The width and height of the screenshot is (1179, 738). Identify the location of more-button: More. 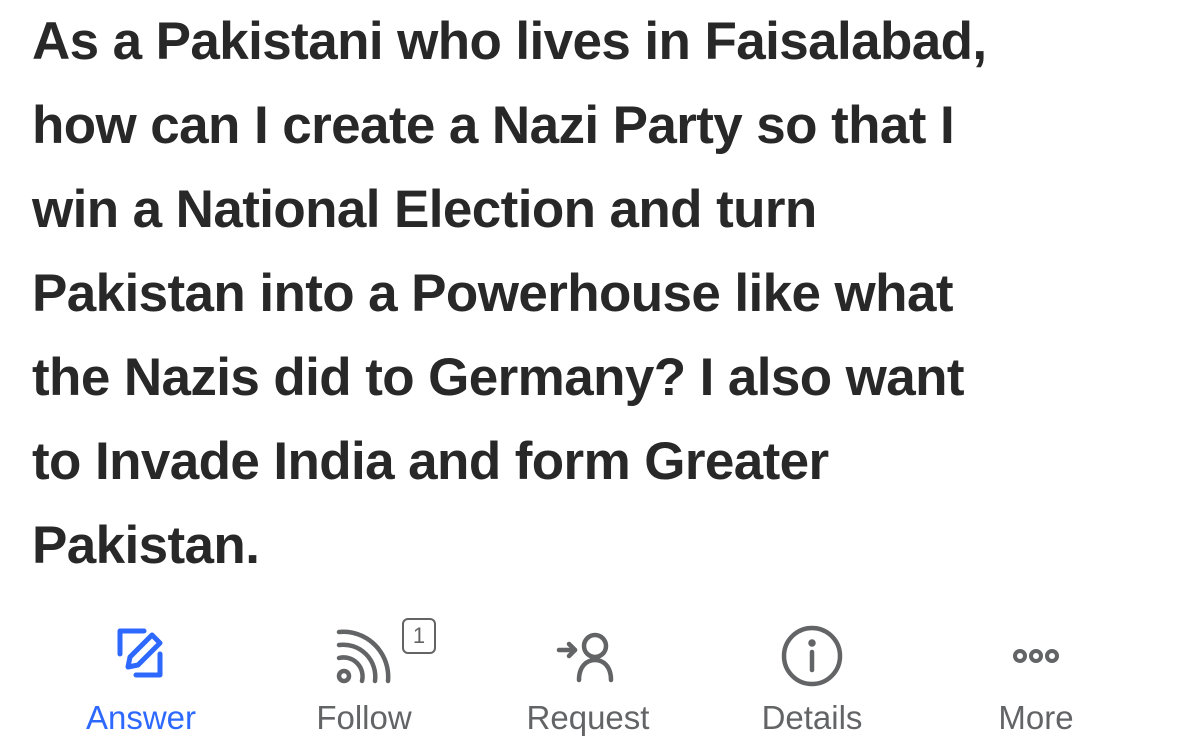
(1036, 673).